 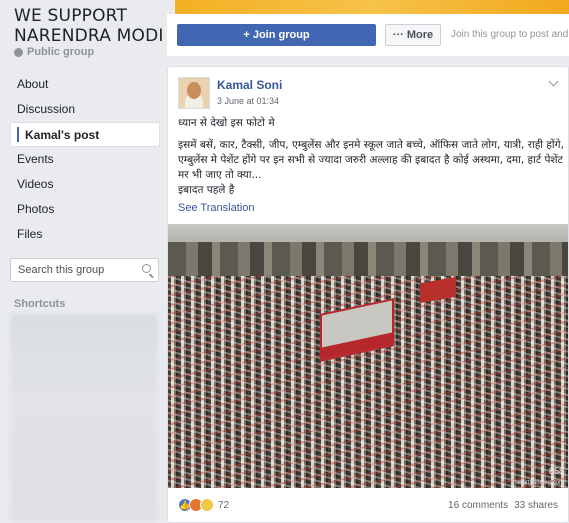 What do you see at coordinates (85, 134) in the screenshot?
I see `nav-item-kamals-post: Kamal's post` at bounding box center [85, 134].